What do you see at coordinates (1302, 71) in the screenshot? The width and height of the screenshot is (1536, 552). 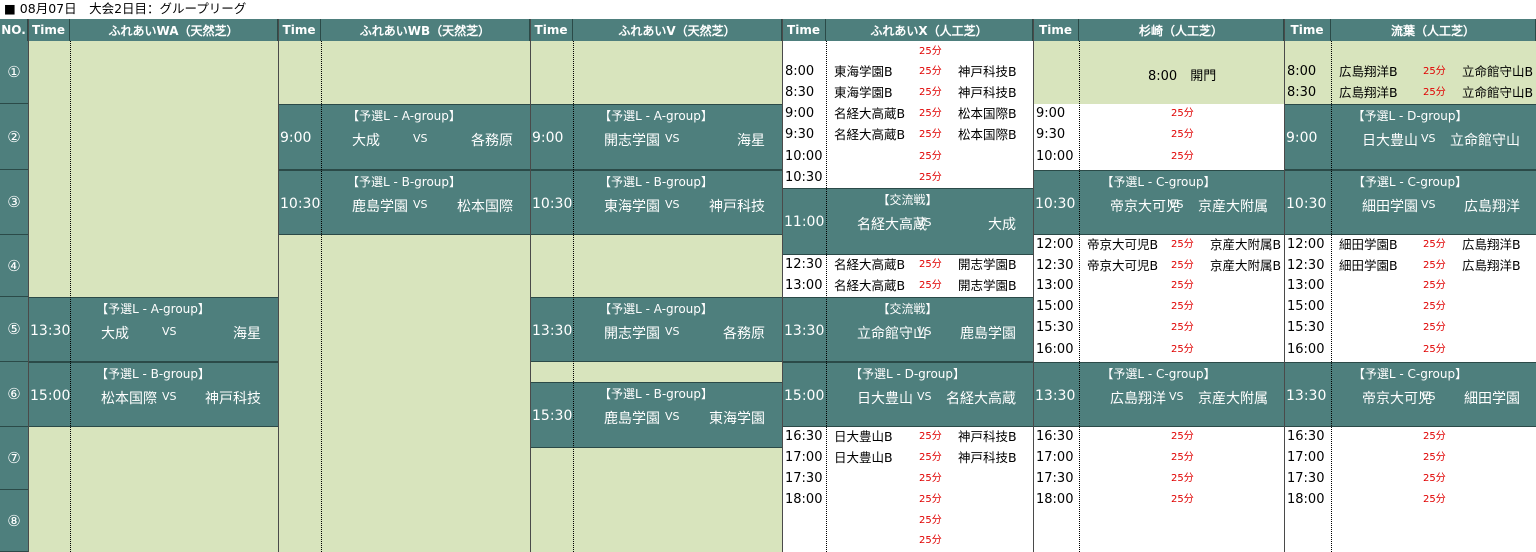 I see `slot-time: 8:00` at bounding box center [1302, 71].